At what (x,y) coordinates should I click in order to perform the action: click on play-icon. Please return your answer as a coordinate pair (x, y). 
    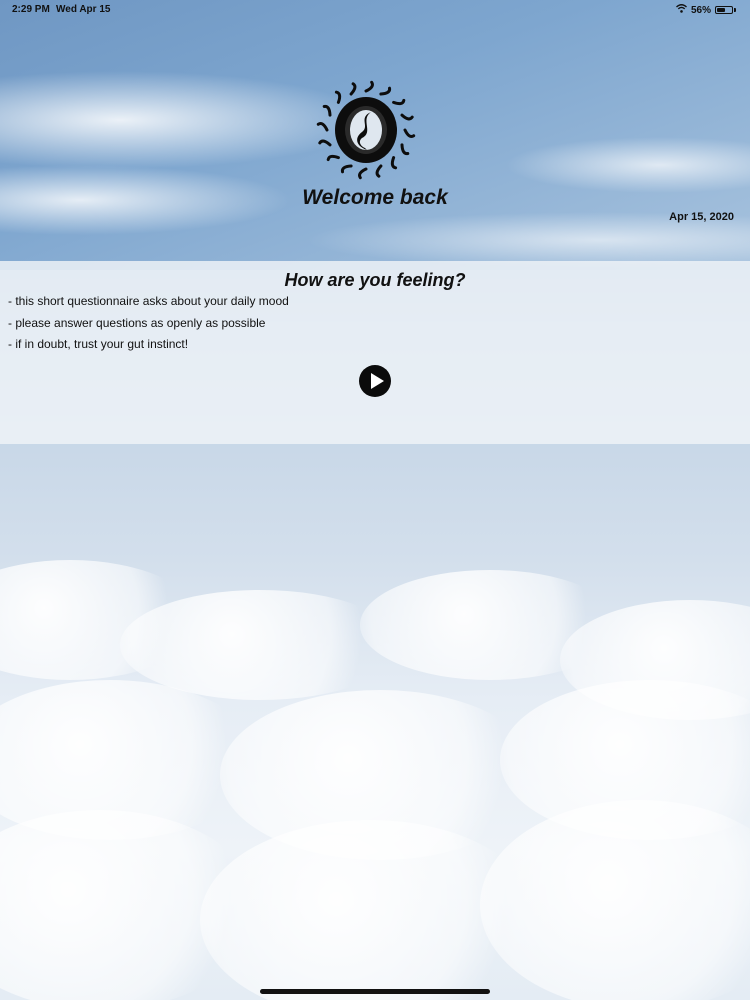
    Looking at the image, I should click on (377, 381).